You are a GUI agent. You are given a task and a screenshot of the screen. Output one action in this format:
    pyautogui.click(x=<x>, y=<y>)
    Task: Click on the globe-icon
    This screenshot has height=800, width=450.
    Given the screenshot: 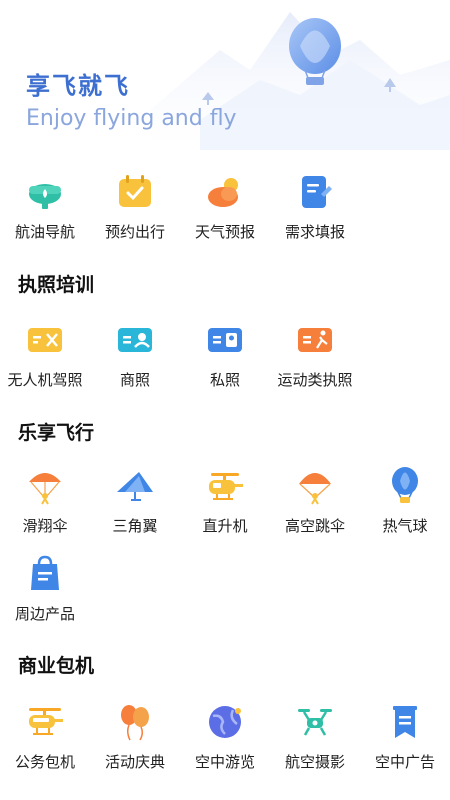 What is the action you would take?
    pyautogui.click(x=225, y=722)
    